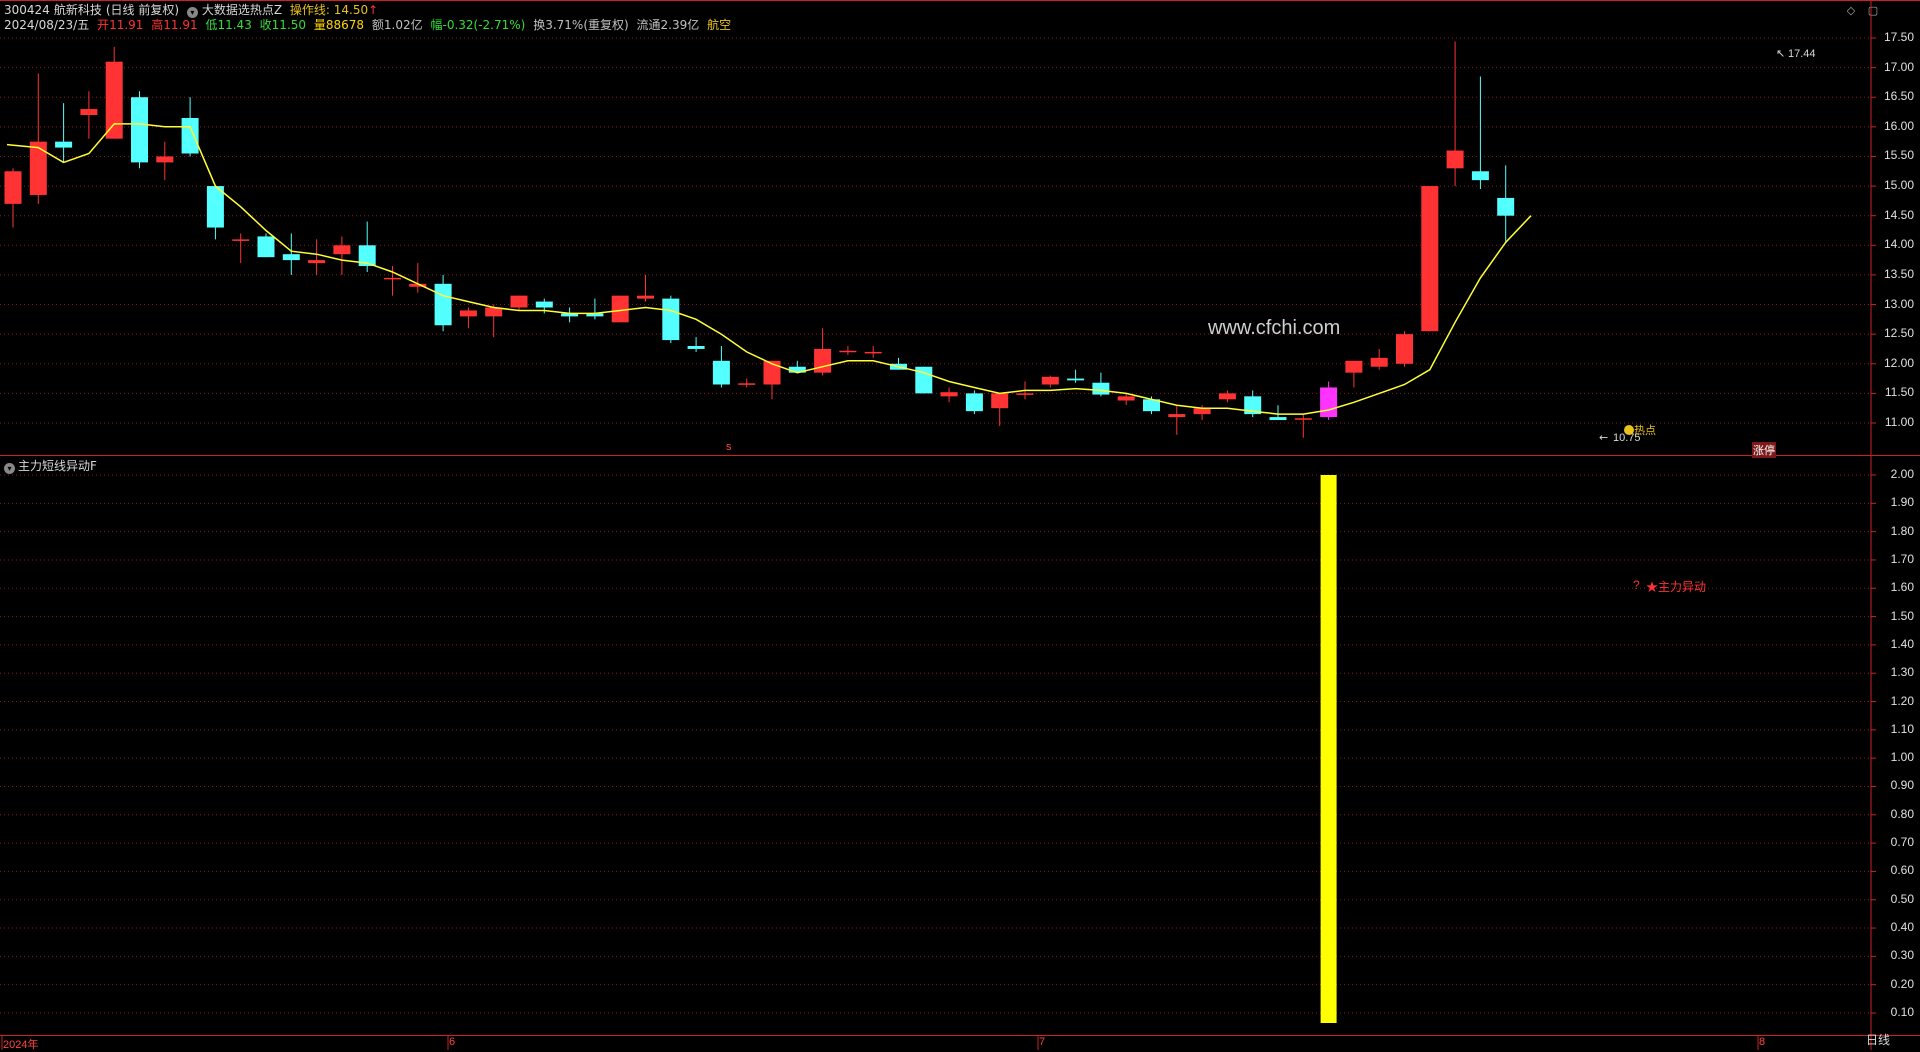 This screenshot has width=1920, height=1052. What do you see at coordinates (1898, 362) in the screenshot?
I see `price-axis-label: 12.00` at bounding box center [1898, 362].